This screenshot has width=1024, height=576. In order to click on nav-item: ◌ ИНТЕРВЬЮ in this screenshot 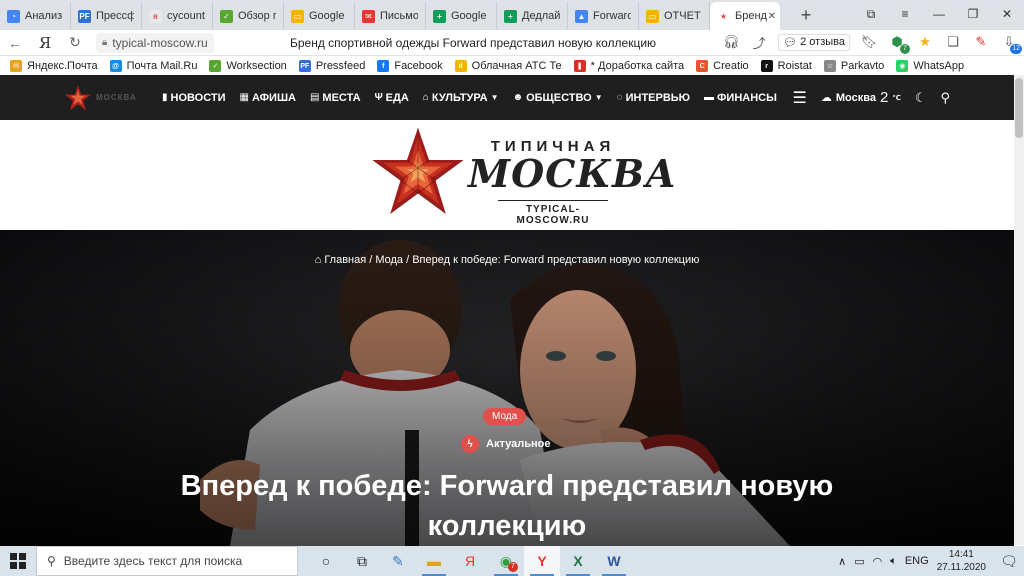, I will do `click(653, 98)`.